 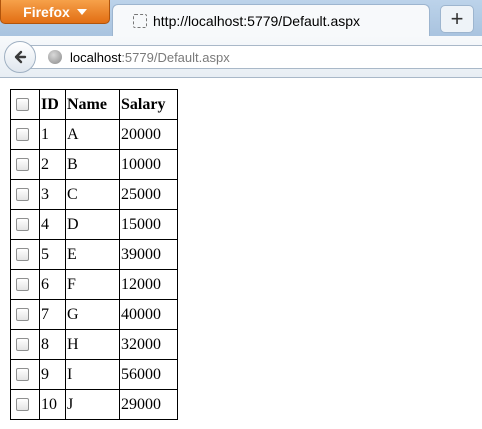 What do you see at coordinates (140, 20) in the screenshot?
I see `page-icon` at bounding box center [140, 20].